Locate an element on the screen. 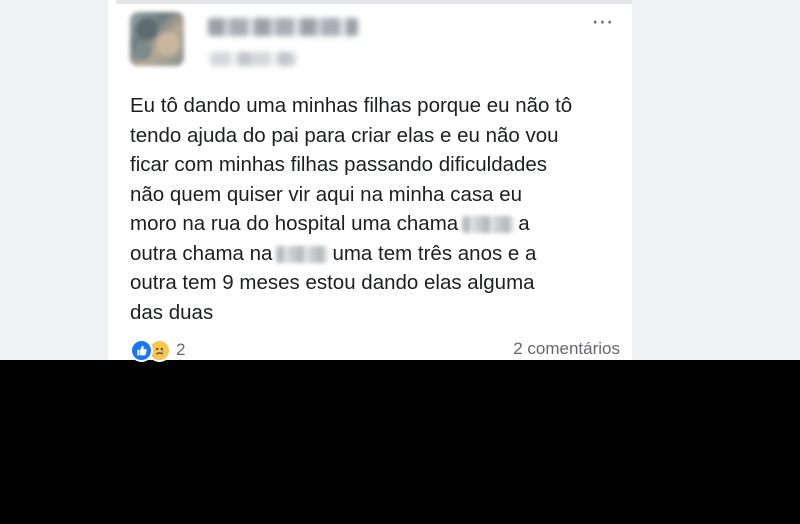  more-options-button: ⋯ is located at coordinates (603, 22).